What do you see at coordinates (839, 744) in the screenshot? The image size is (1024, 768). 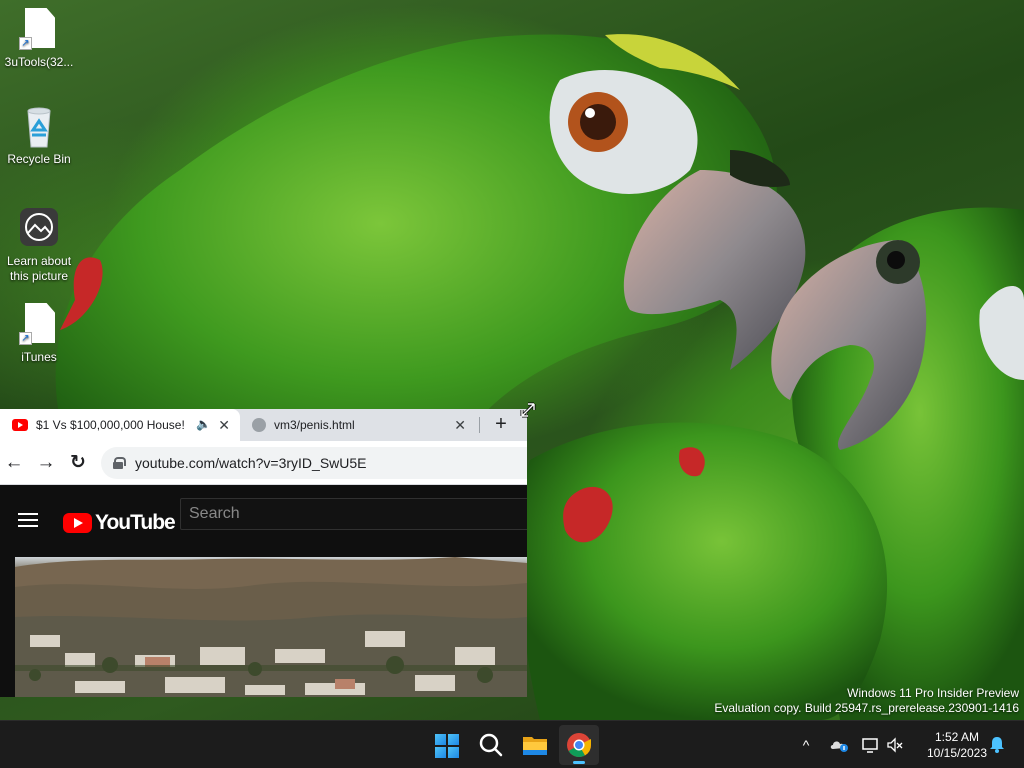 I see `onedrive-icon` at bounding box center [839, 744].